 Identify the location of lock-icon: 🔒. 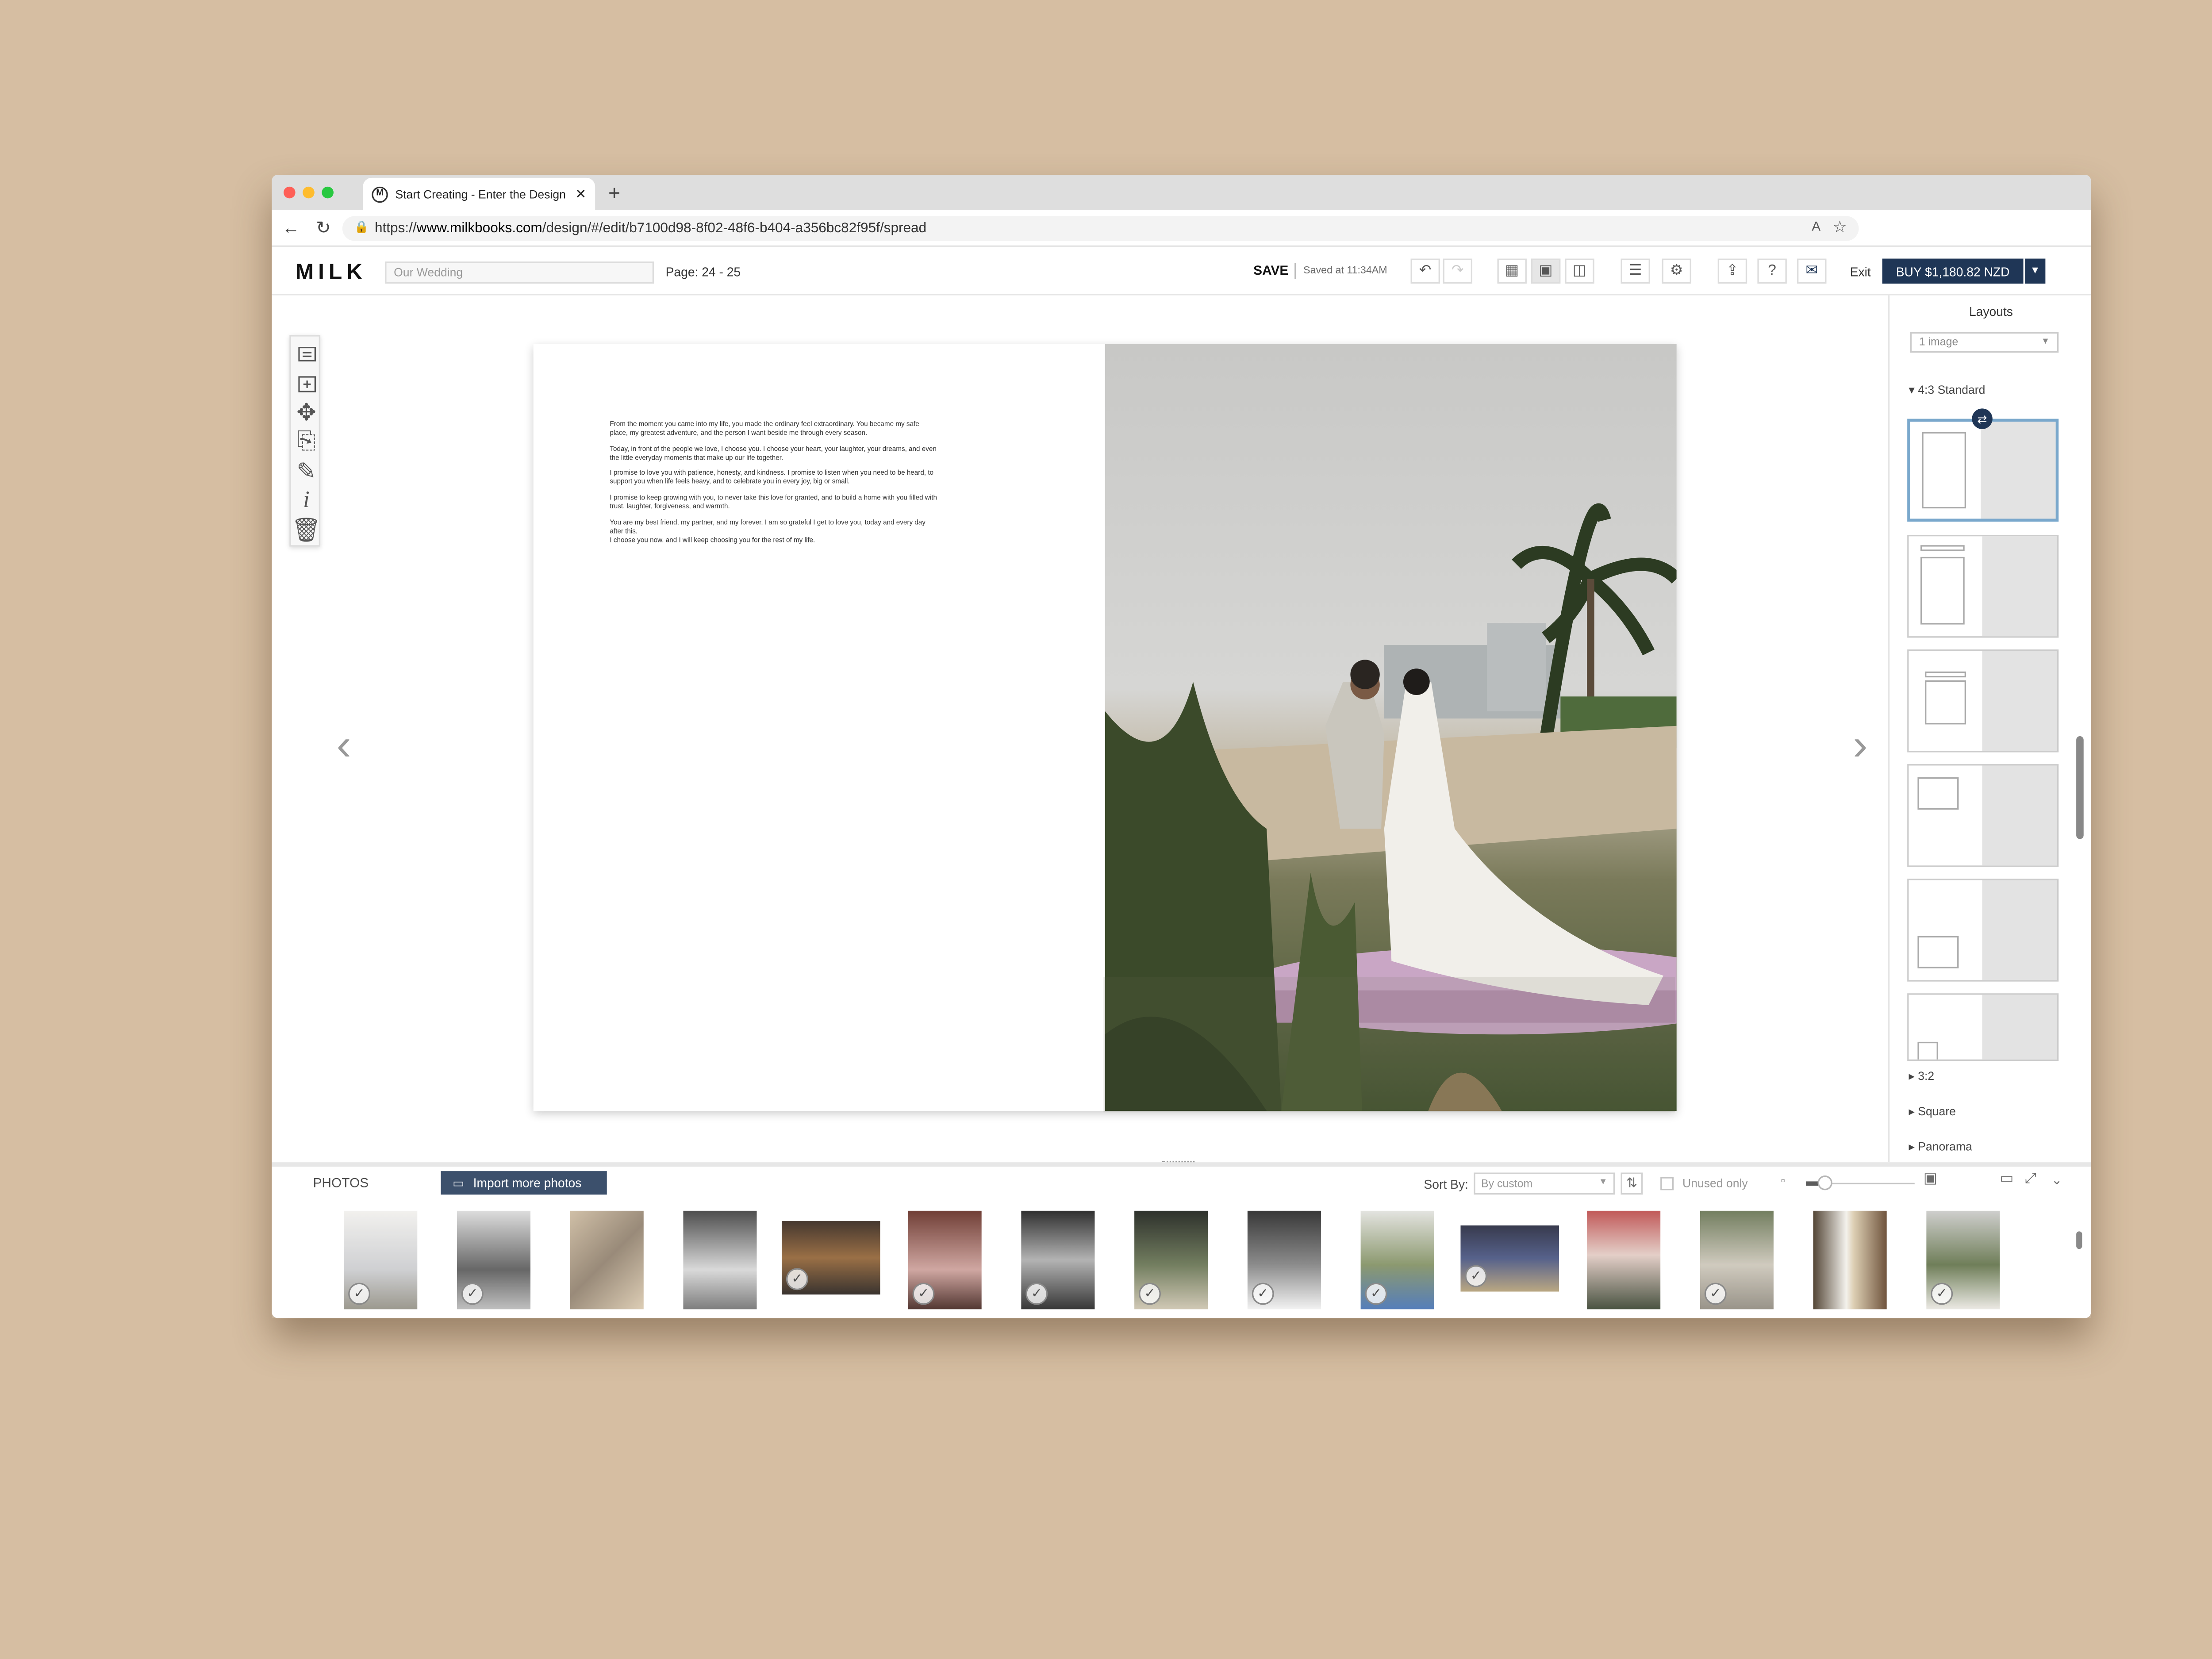
(362, 227).